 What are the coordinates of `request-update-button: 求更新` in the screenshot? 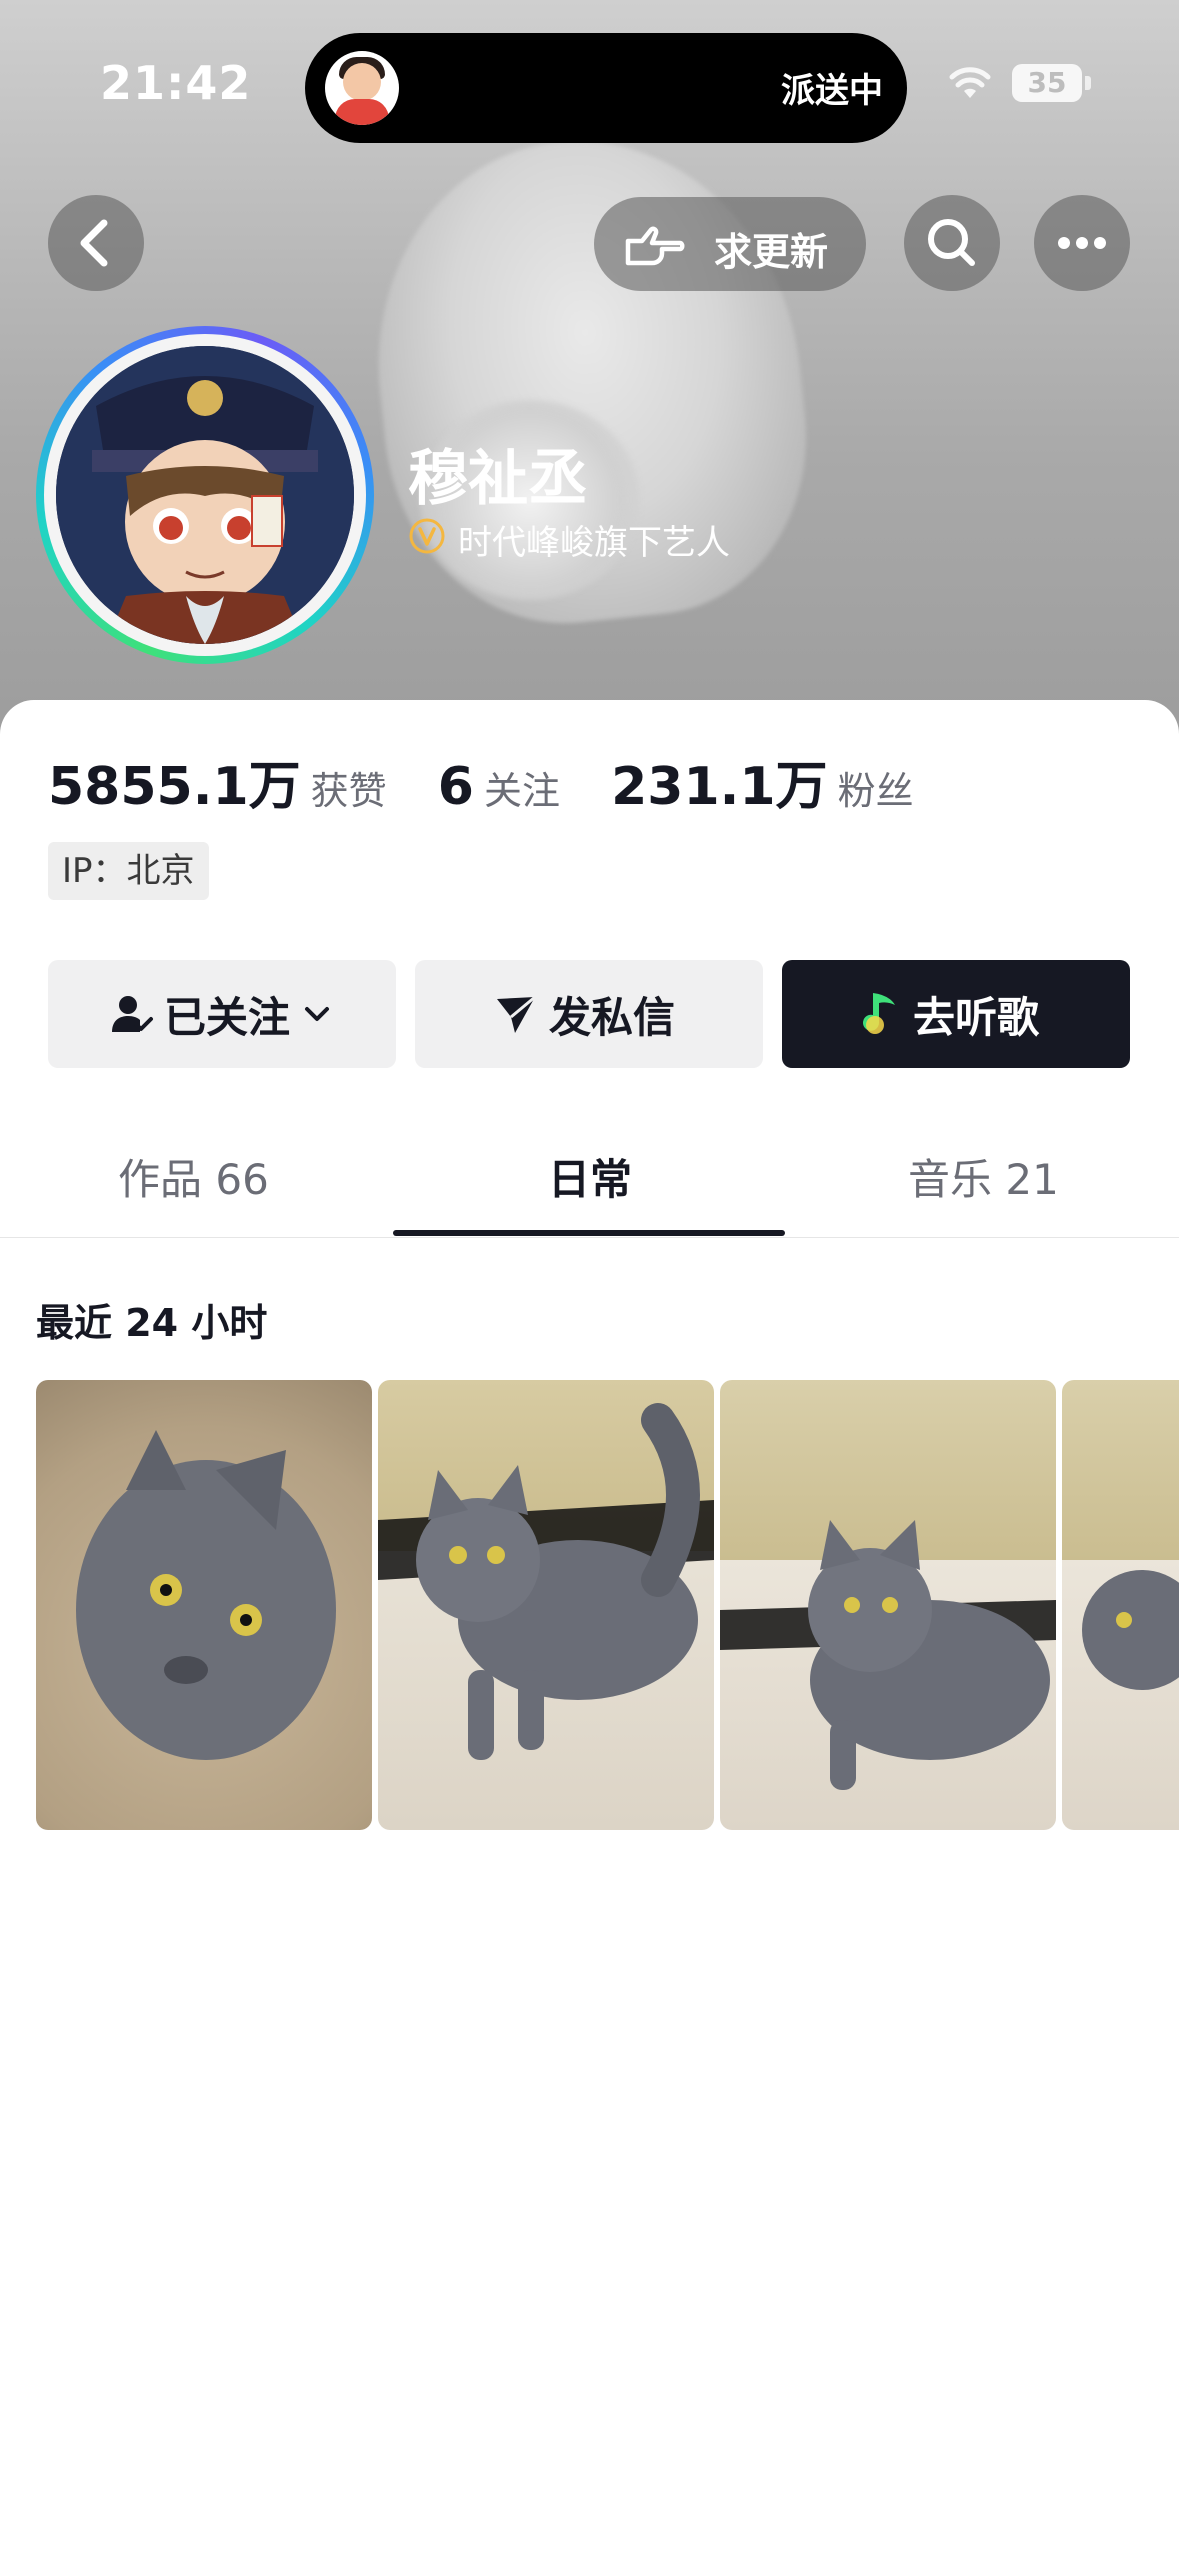 It's located at (730, 244).